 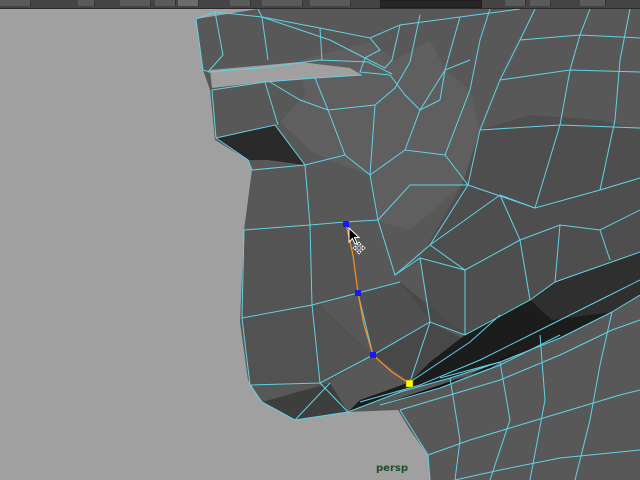 What do you see at coordinates (188, 3) in the screenshot?
I see `magnet-icon` at bounding box center [188, 3].